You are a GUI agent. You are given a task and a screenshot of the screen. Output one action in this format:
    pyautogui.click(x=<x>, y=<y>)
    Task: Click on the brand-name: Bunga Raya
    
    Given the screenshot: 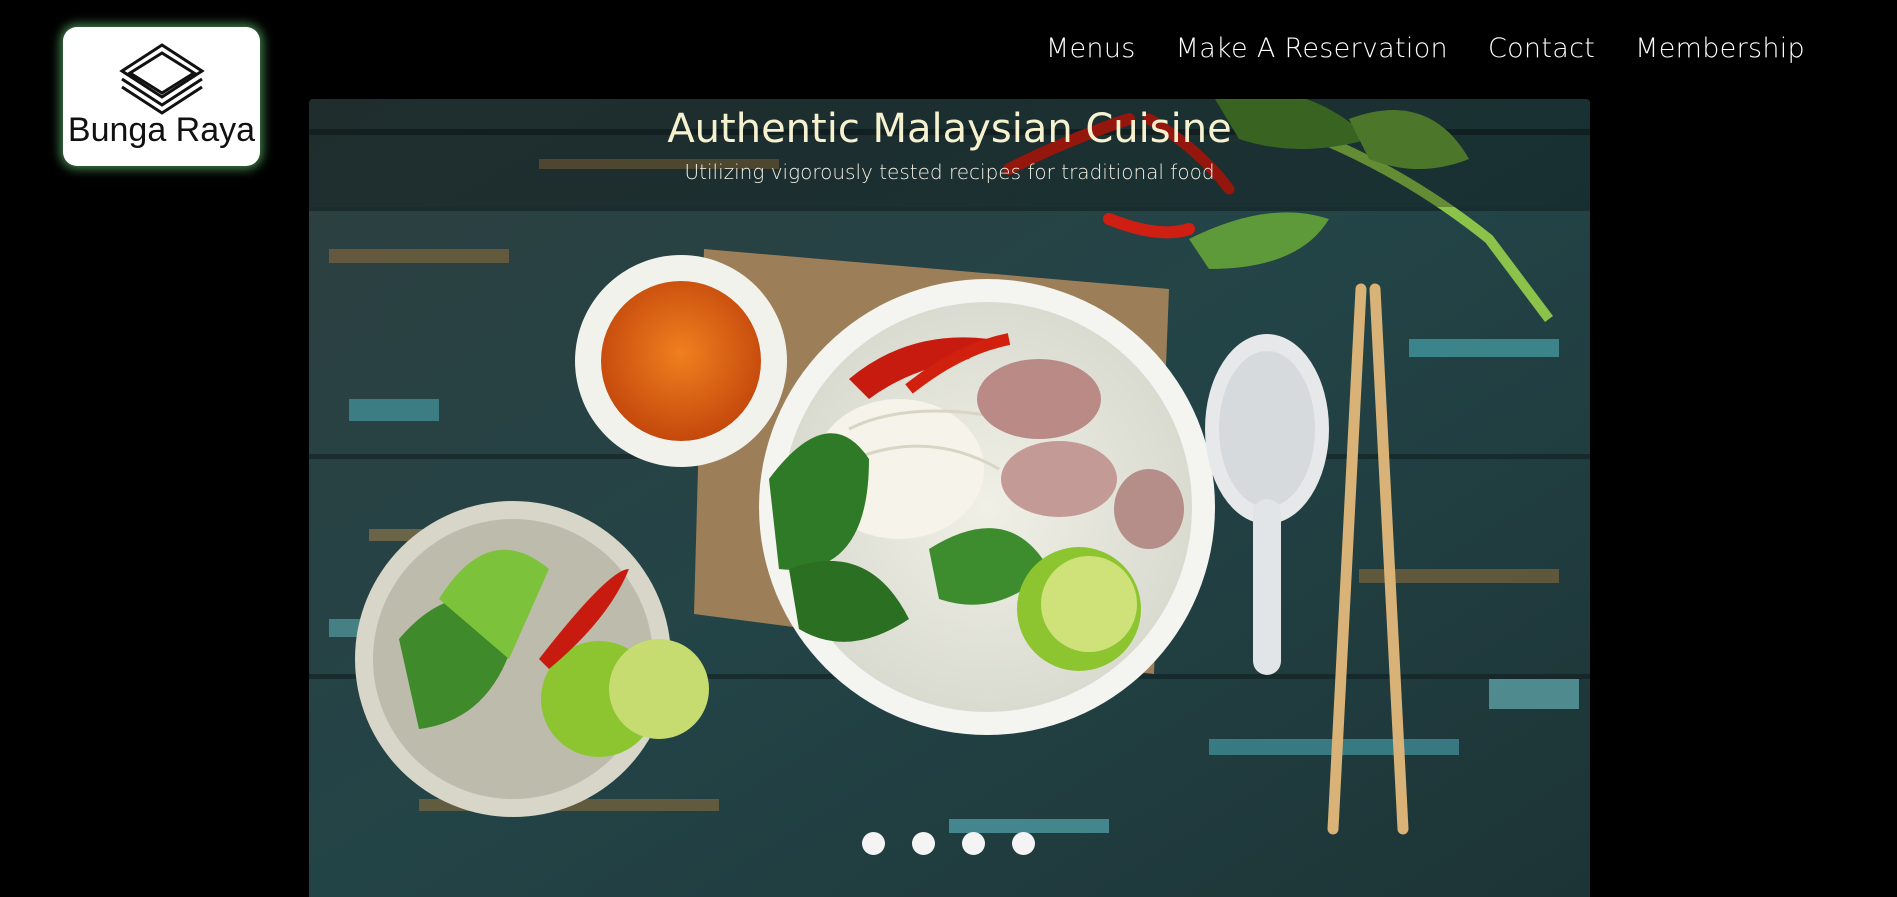 What is the action you would take?
    pyautogui.click(x=161, y=130)
    